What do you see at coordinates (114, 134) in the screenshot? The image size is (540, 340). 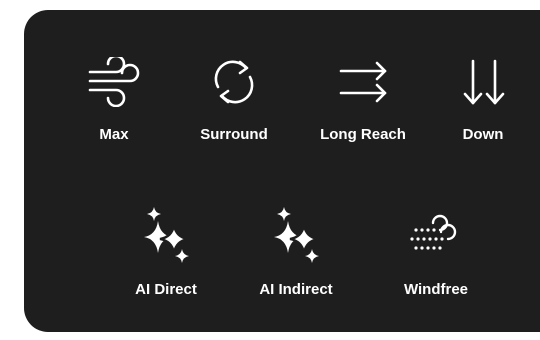 I see `mode-label: Max` at bounding box center [114, 134].